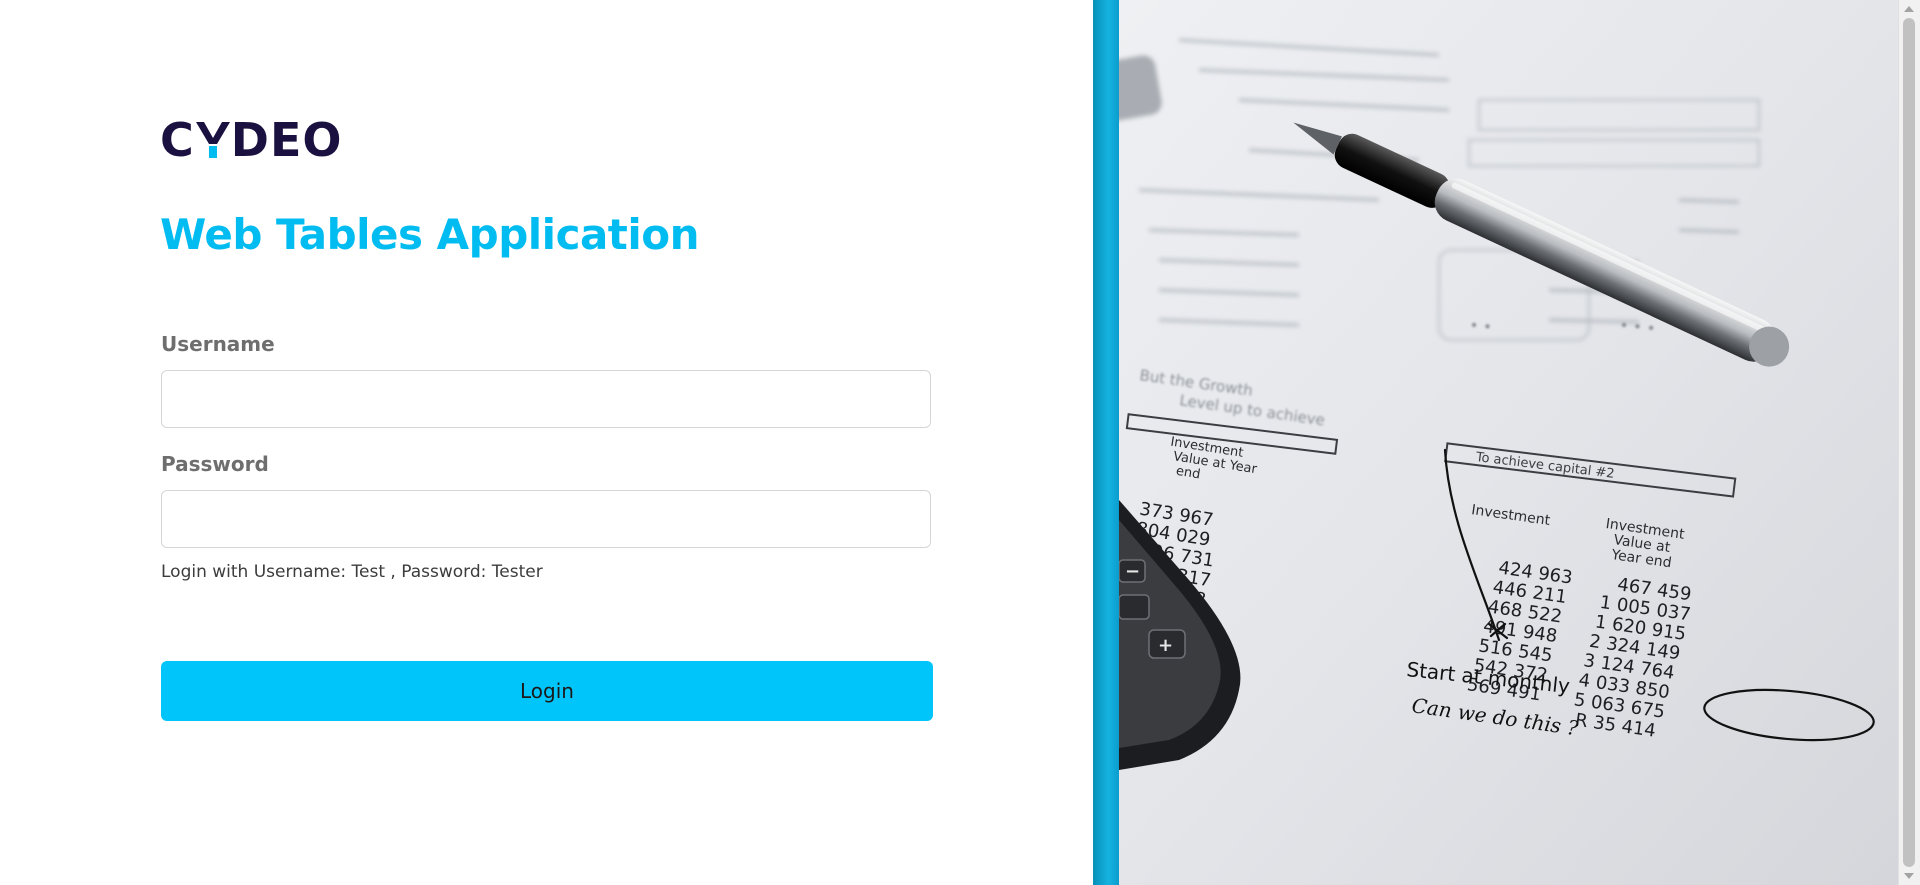 The width and height of the screenshot is (1920, 885). I want to click on username-label: Username, so click(218, 344).